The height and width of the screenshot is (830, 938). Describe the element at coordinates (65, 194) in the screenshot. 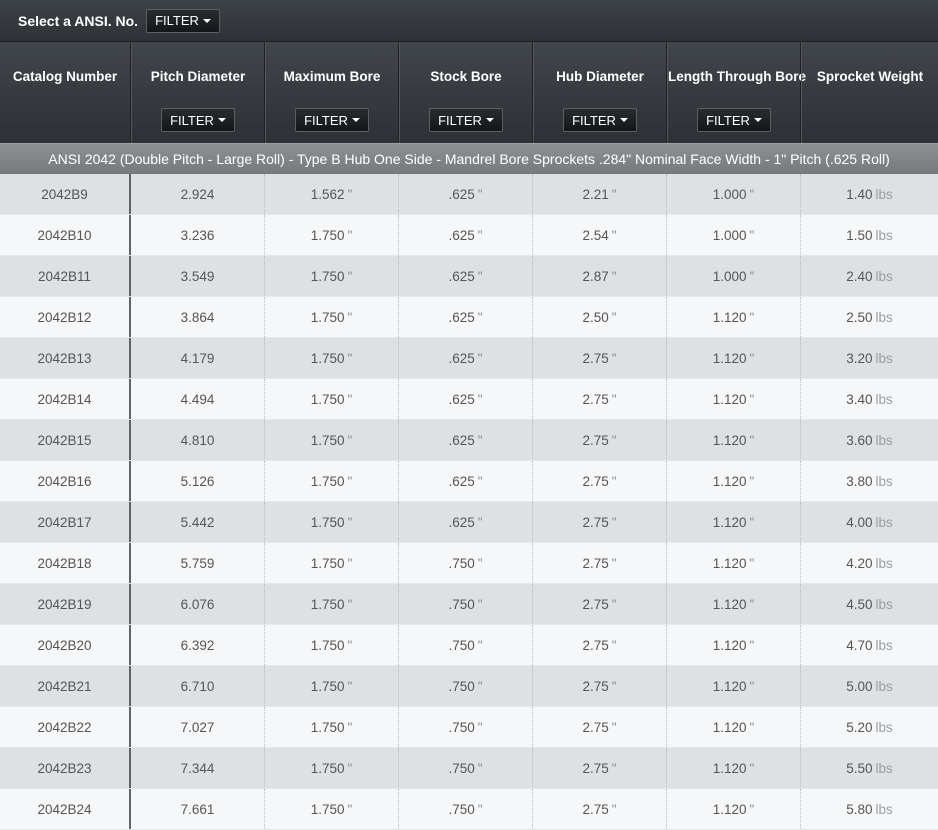

I see `catalog-number-cell: 2042B9` at that location.